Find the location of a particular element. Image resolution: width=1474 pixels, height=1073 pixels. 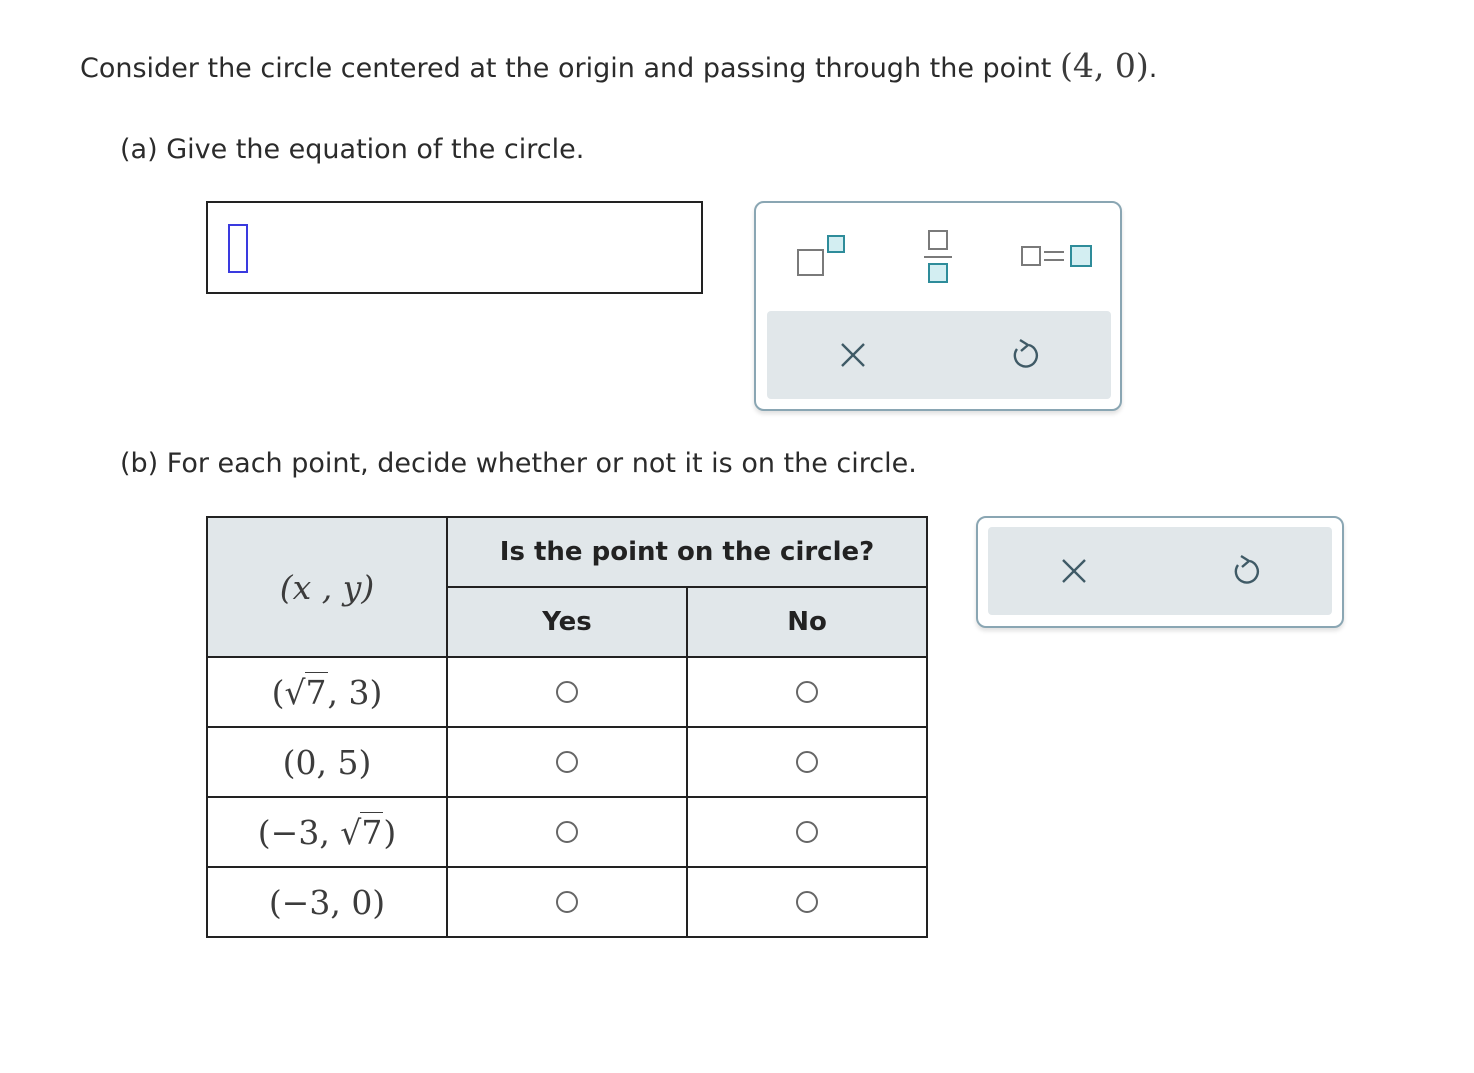

superscript-icon is located at coordinates (821, 255).